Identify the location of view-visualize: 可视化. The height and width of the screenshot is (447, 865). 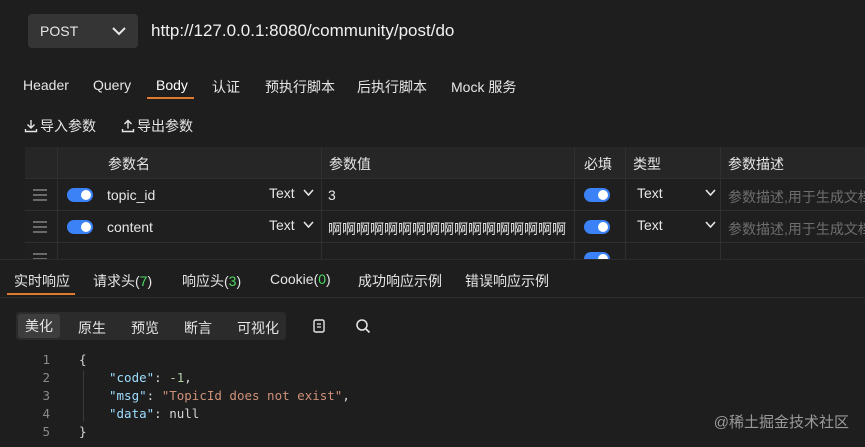
(258, 328).